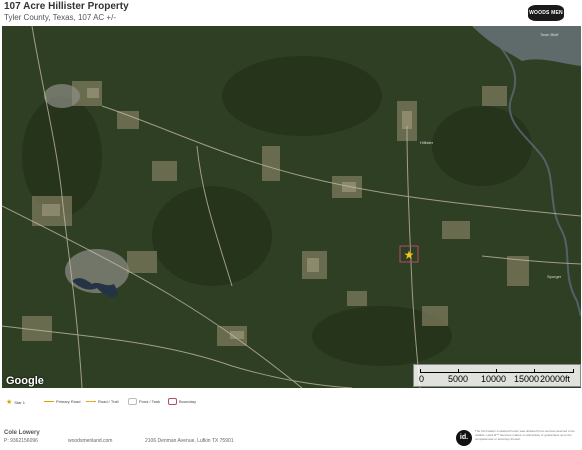 The image size is (582, 450). I want to click on legend-item-pond-tank: Pond / Tank, so click(144, 402).